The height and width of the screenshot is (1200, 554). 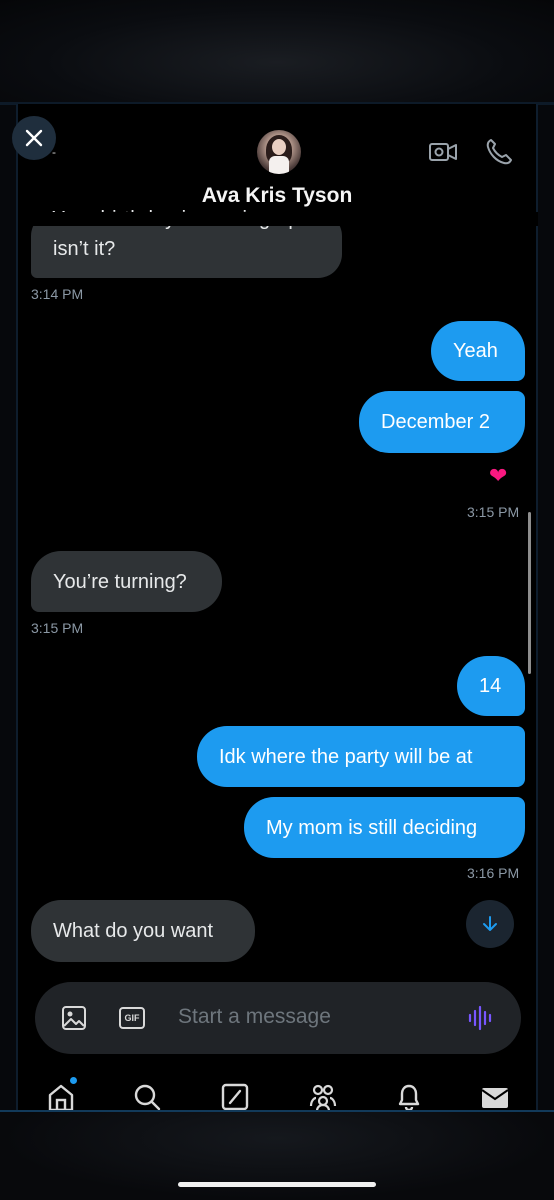 What do you see at coordinates (74, 1018) in the screenshot?
I see `image-icon` at bounding box center [74, 1018].